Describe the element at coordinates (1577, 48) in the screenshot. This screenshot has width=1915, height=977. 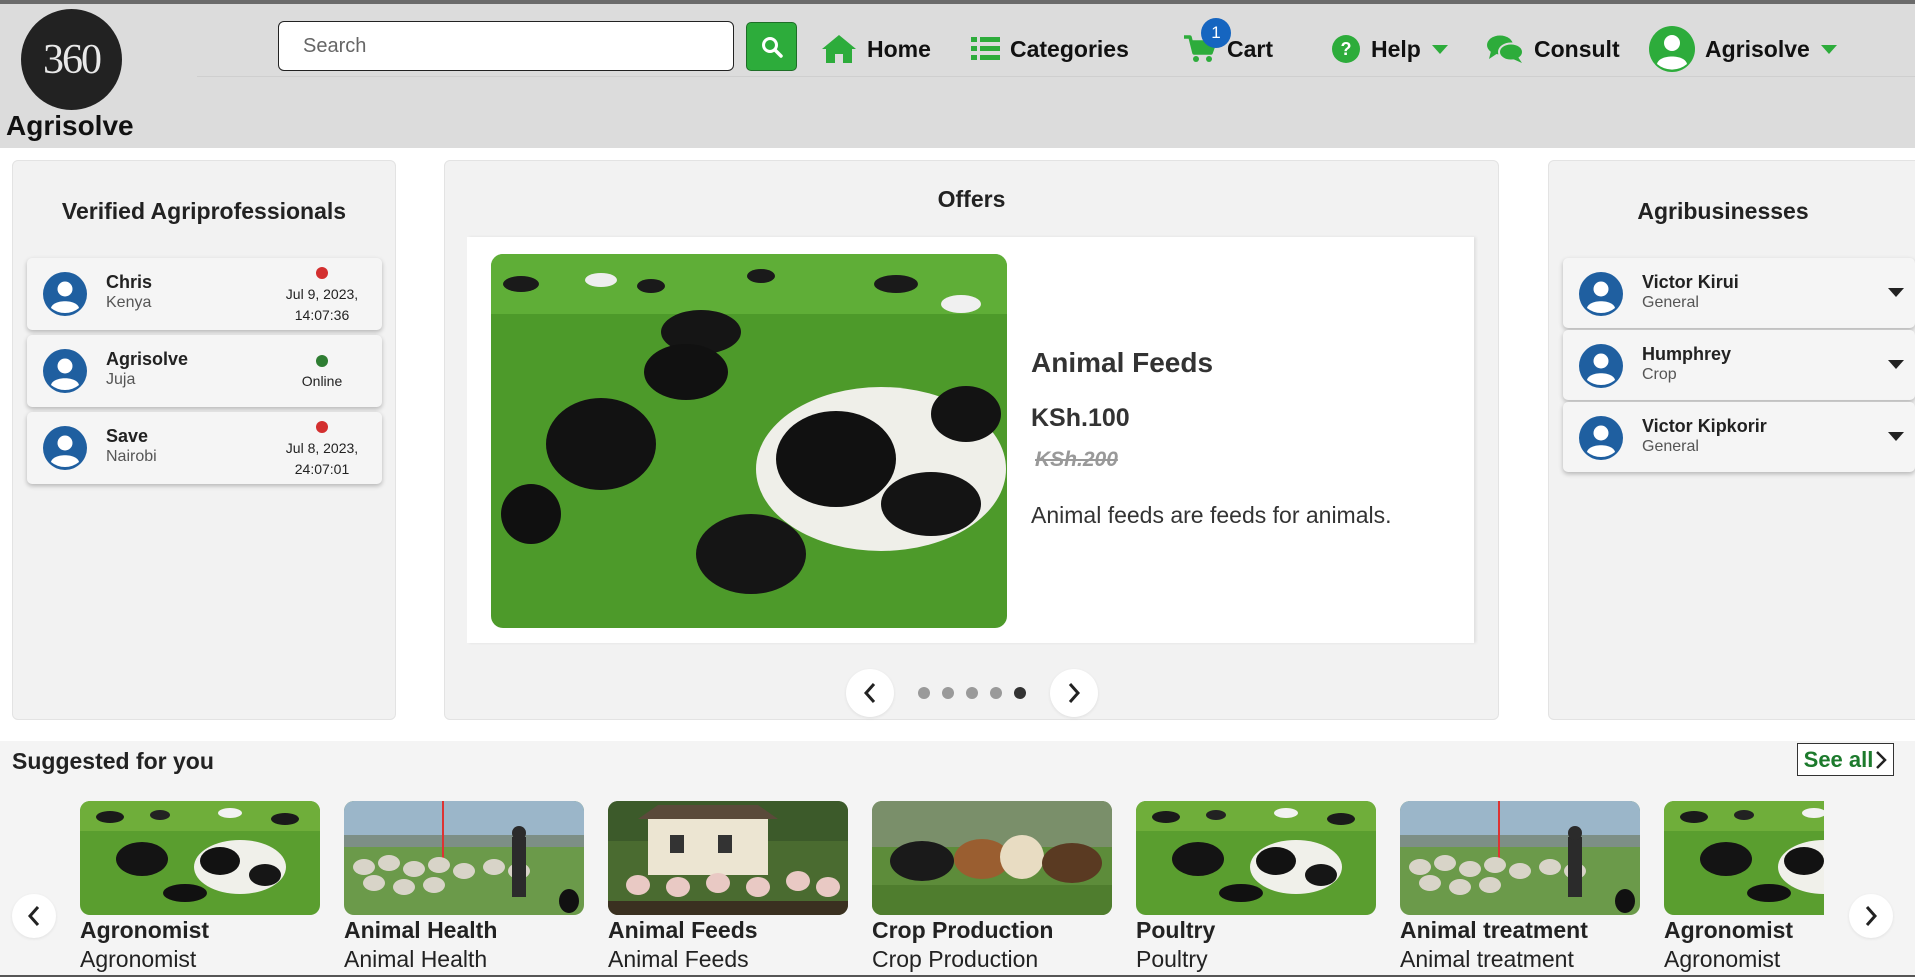
I see `nav-consult-label: Consult` at that location.